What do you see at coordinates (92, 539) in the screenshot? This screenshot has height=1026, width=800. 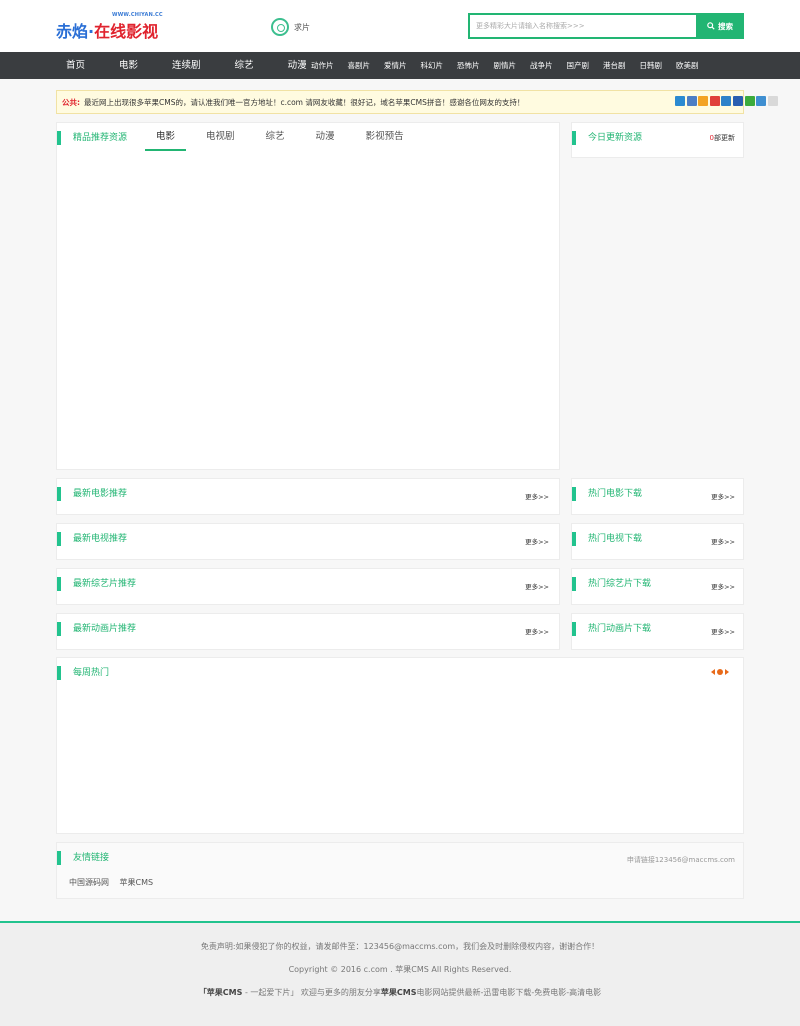 I see `section-title: 最新电视推荐` at bounding box center [92, 539].